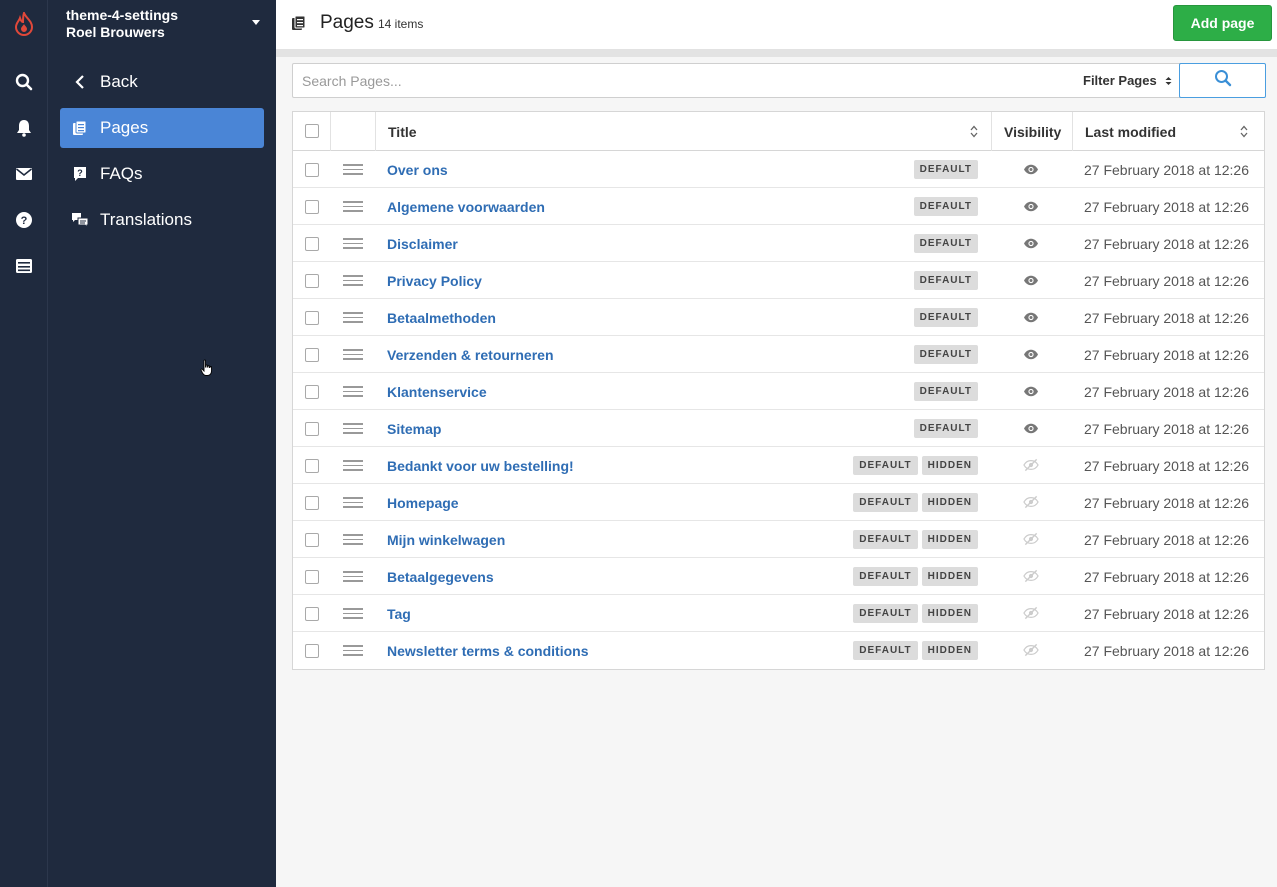 This screenshot has width=1277, height=887. I want to click on store-icon, so click(24, 266).